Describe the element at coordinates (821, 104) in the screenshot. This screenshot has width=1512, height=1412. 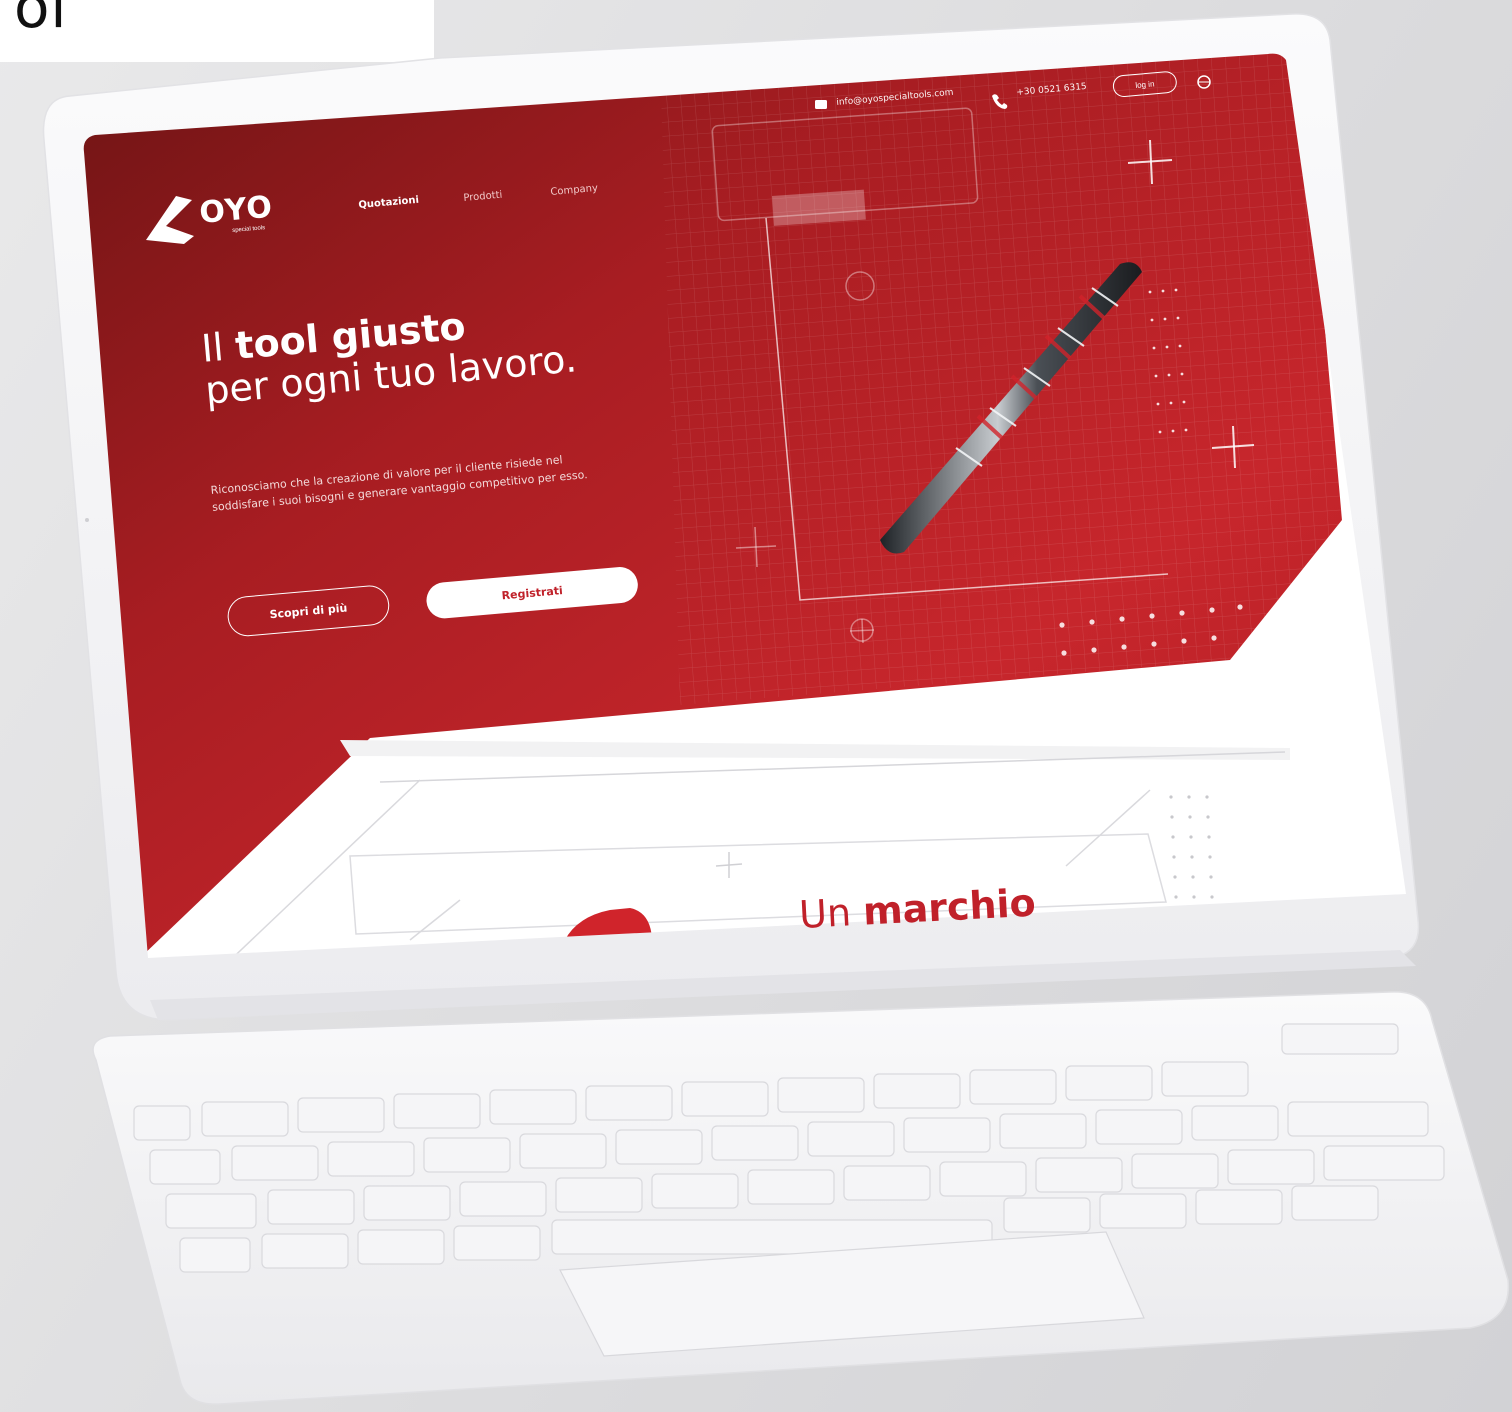
I see `mail-icon` at that location.